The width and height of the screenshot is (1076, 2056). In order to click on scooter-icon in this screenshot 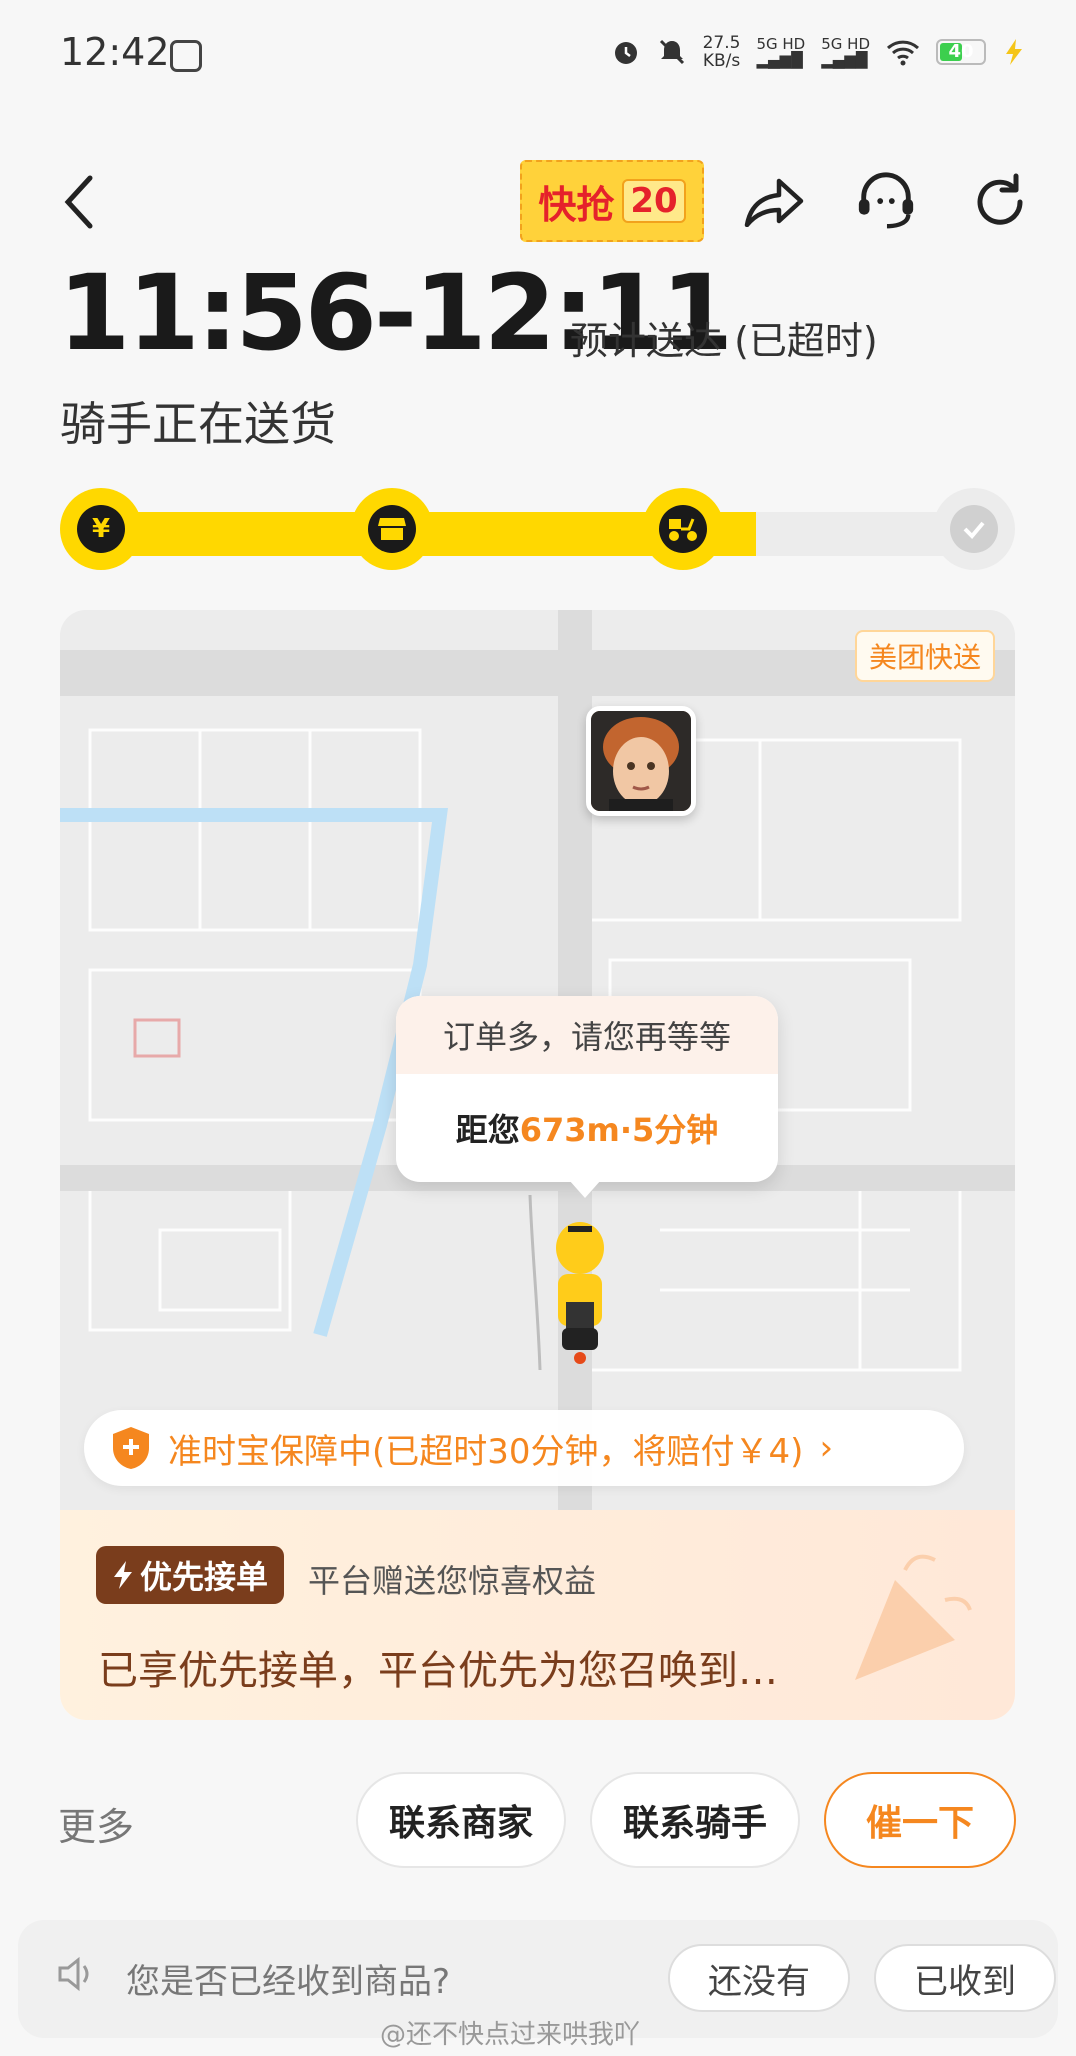, I will do `click(683, 529)`.